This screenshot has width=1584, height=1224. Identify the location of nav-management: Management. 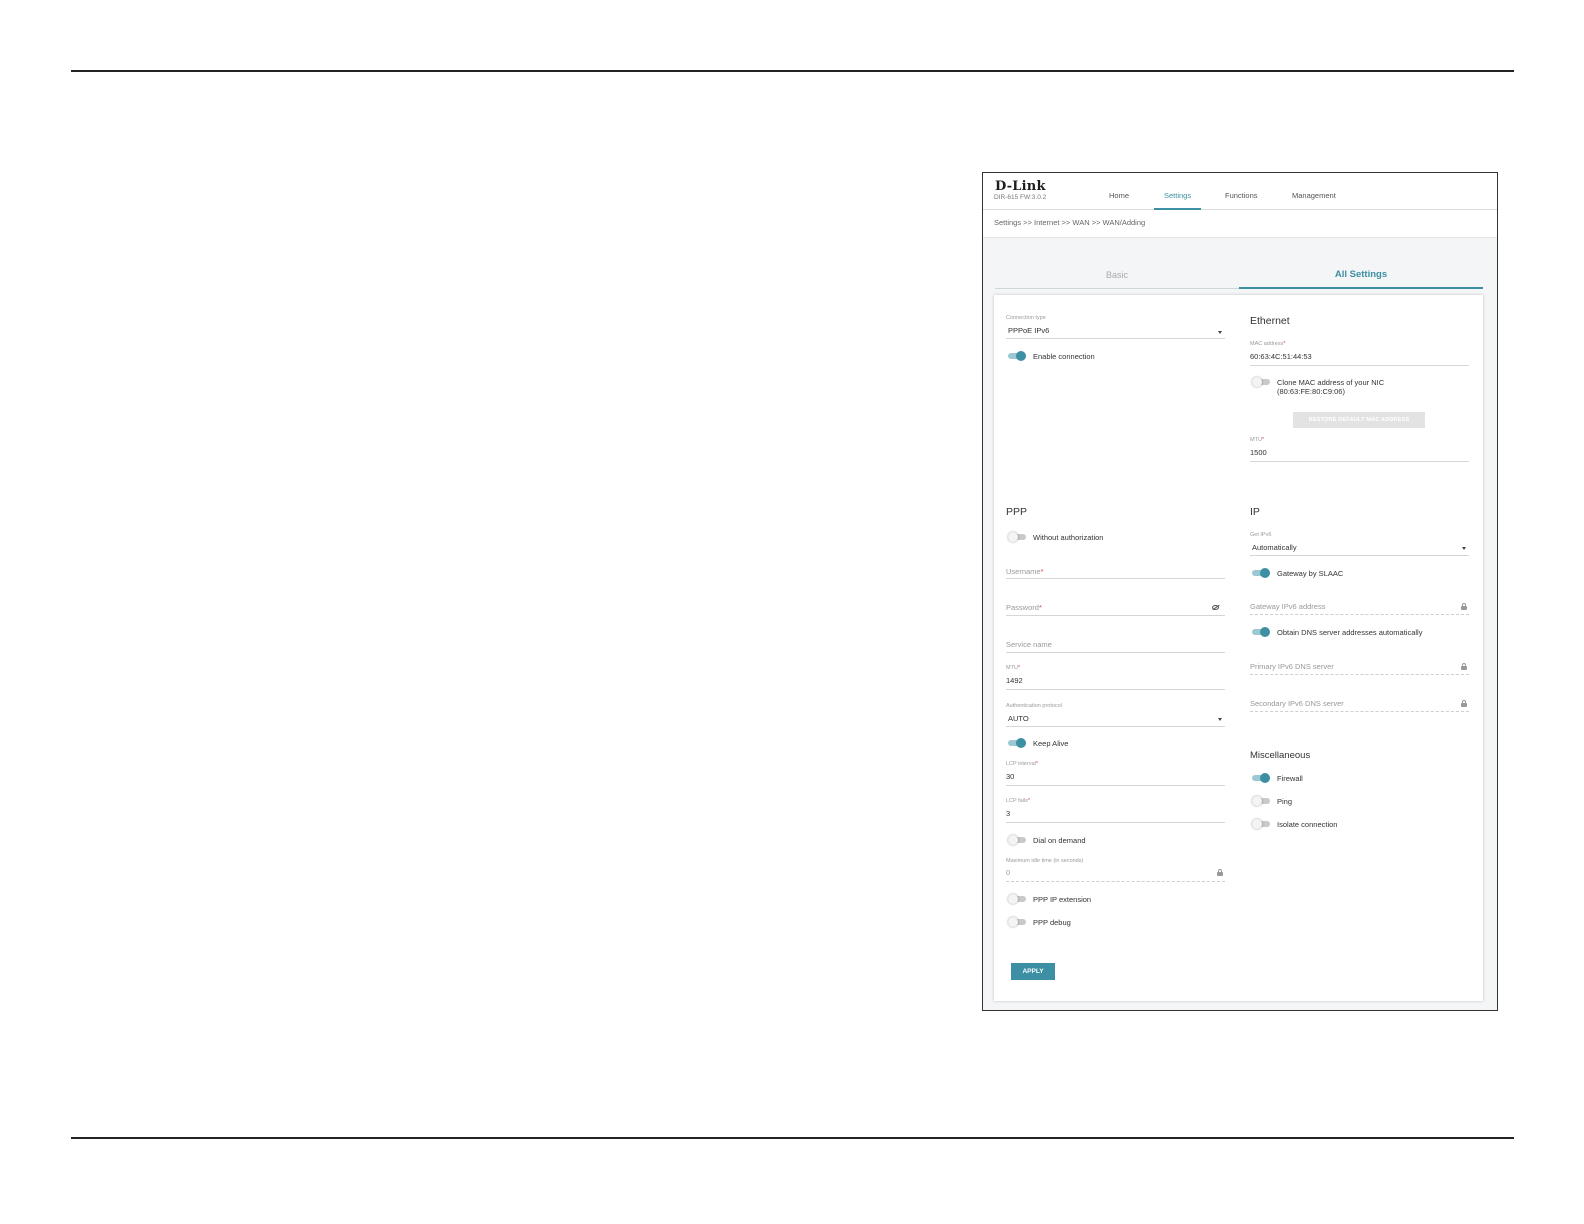
(1314, 191).